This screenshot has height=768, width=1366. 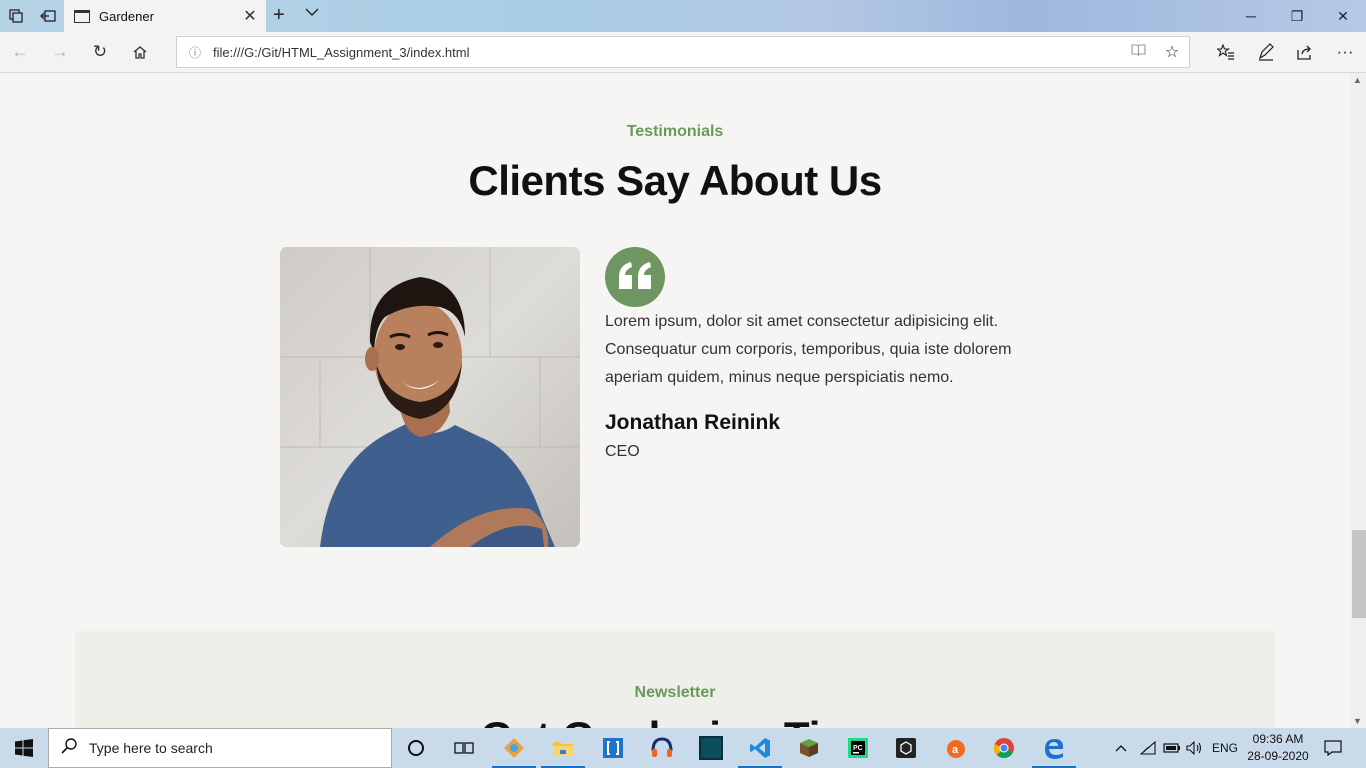 I want to click on page-scrollbar: ▲ ▼, so click(x=1358, y=400).